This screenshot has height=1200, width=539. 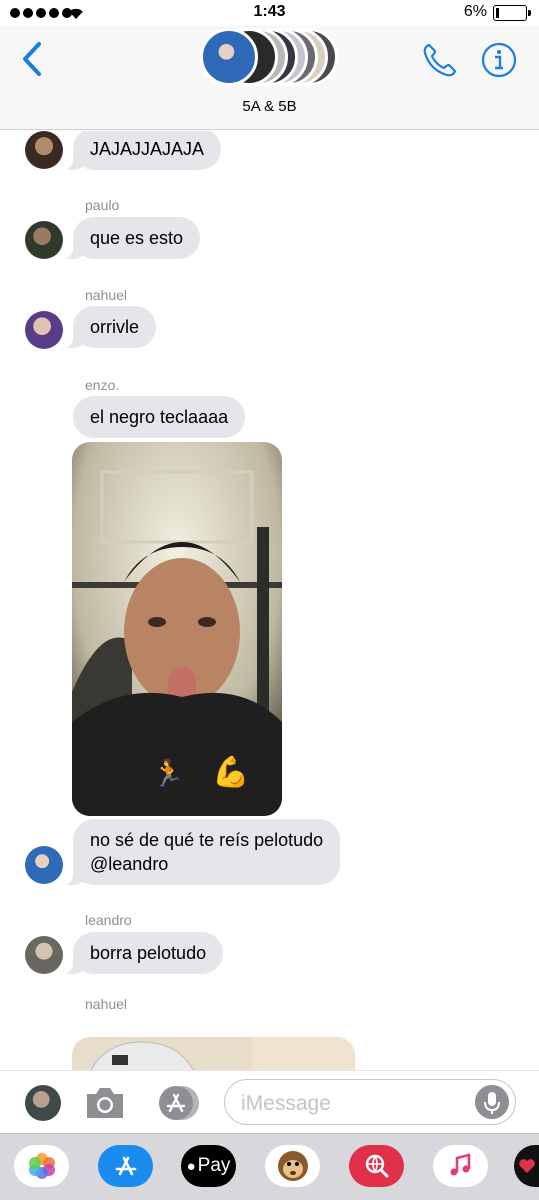 I want to click on message-bubble: JAJAJJAJAJA, so click(x=142, y=150).